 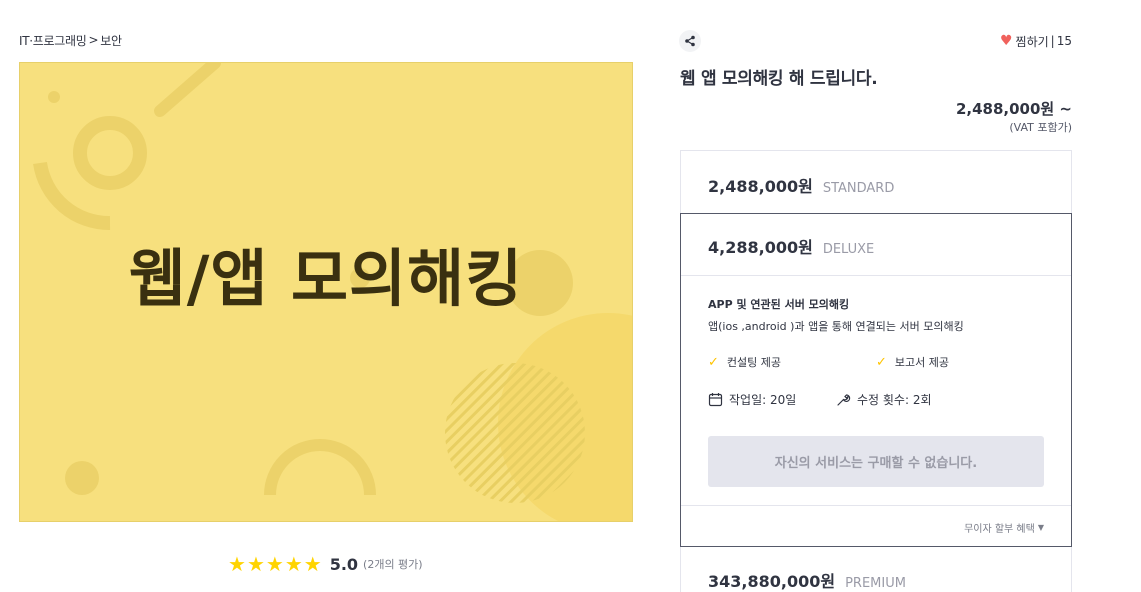 I want to click on calendar-icon, so click(x=715, y=400).